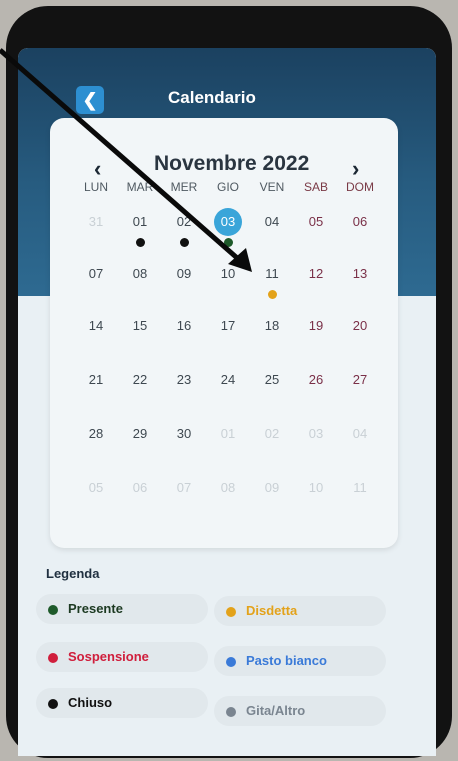 The image size is (458, 761). Describe the element at coordinates (140, 487) in the screenshot. I see `day-number: 06` at that location.